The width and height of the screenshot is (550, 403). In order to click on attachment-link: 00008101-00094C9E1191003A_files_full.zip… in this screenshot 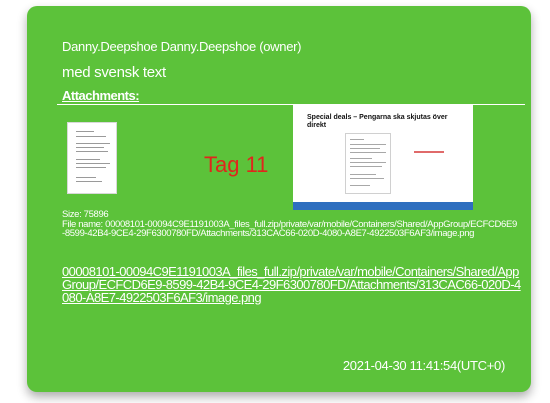, I will do `click(292, 284)`.